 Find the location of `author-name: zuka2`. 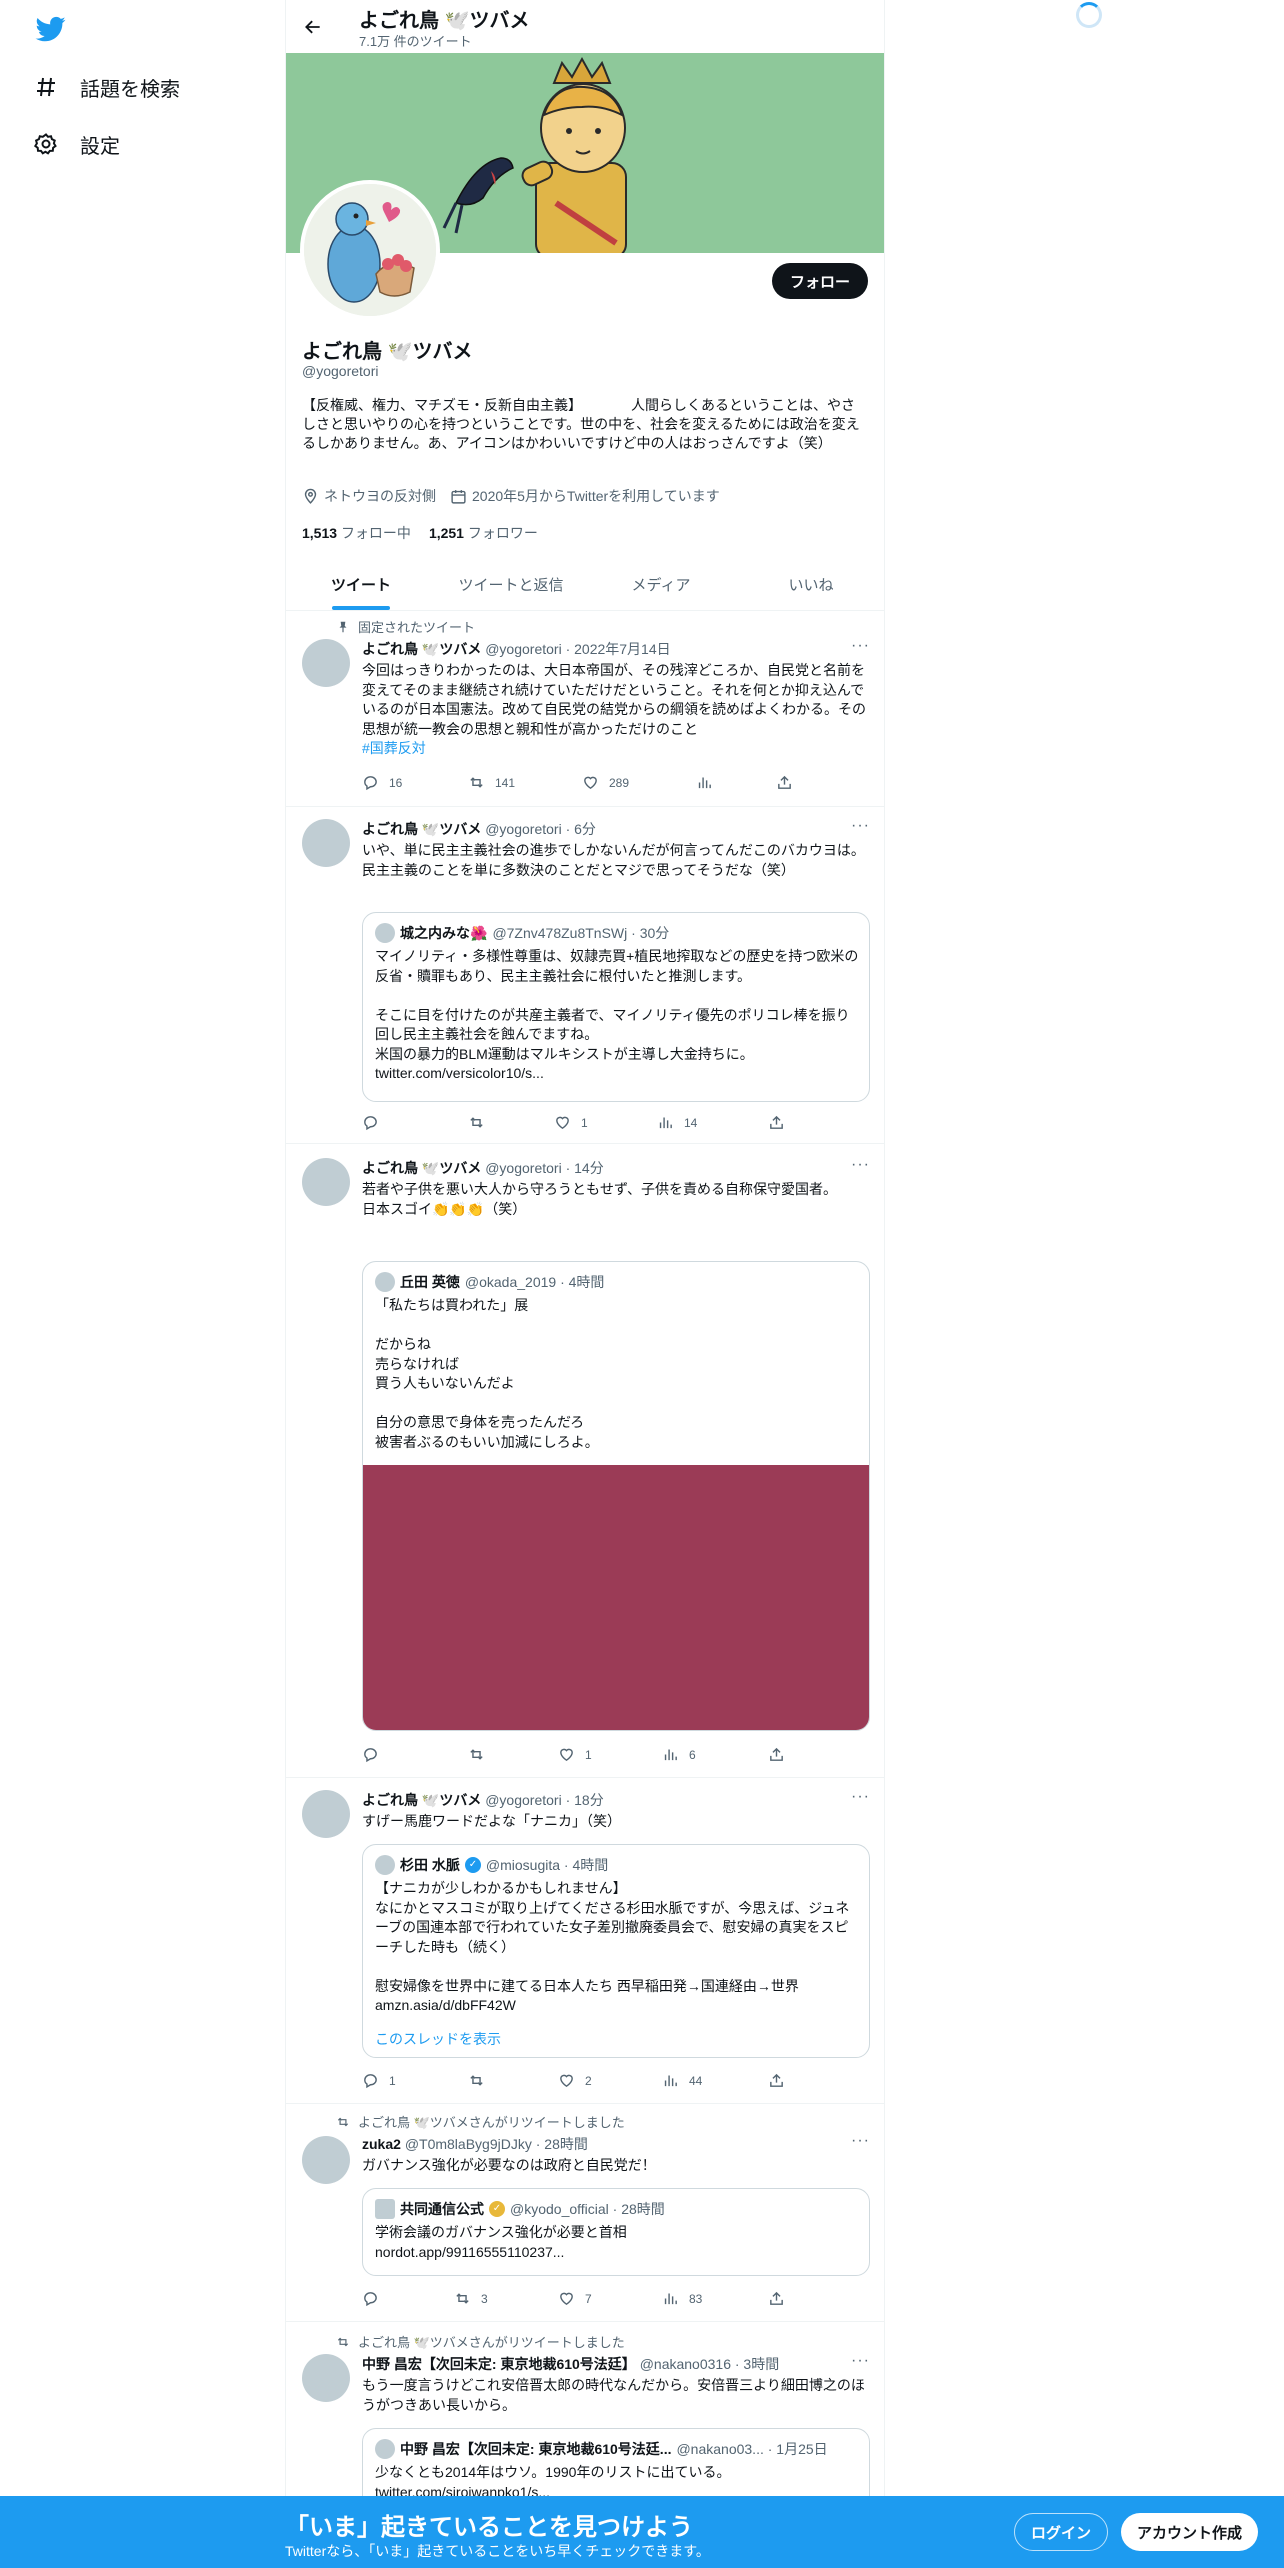

author-name: zuka2 is located at coordinates (381, 2144).